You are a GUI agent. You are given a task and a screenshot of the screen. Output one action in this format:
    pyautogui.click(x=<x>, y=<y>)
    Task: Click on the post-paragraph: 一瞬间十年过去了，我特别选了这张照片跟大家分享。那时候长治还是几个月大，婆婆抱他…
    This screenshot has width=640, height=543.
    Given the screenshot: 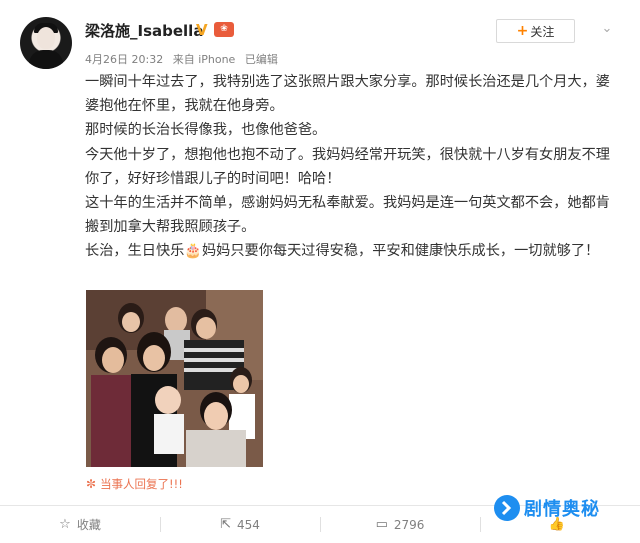 What is the action you would take?
    pyautogui.click(x=347, y=94)
    